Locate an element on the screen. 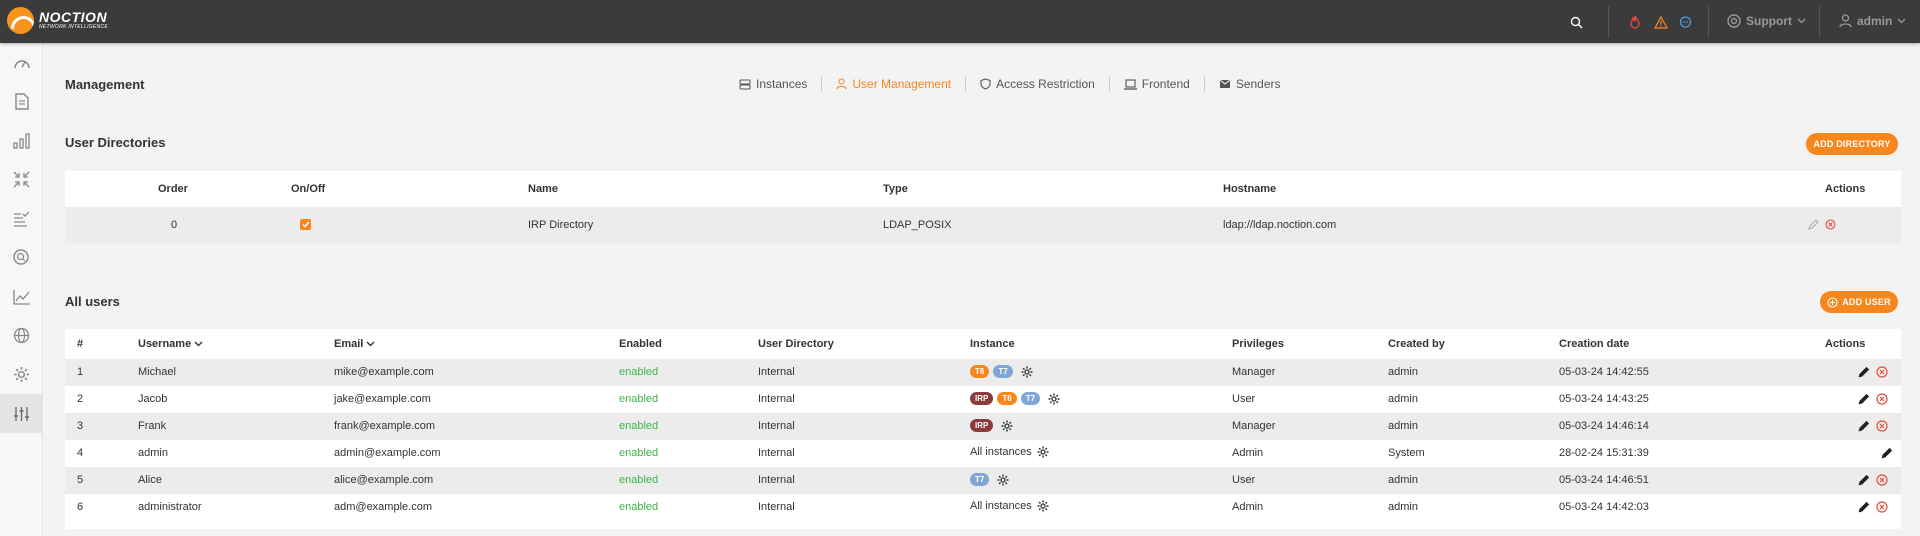 The height and width of the screenshot is (536, 1920). sidebar-item-network is located at coordinates (21, 335).